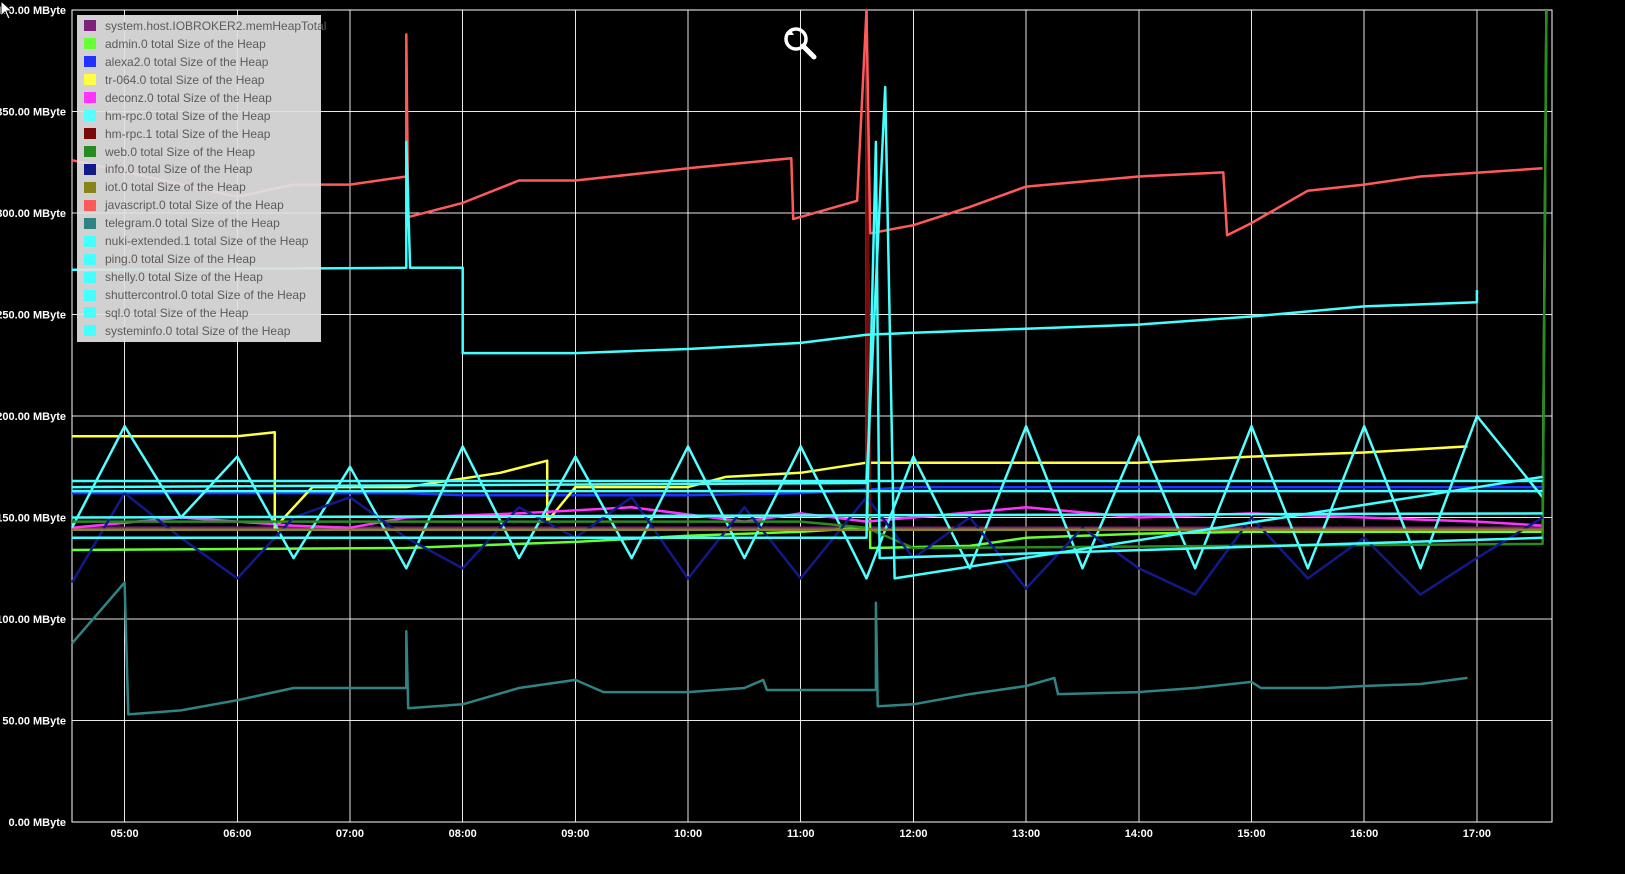 The image size is (1625, 874). Describe the element at coordinates (1026, 834) in the screenshot. I see `x-tick-label: 13:00` at that location.